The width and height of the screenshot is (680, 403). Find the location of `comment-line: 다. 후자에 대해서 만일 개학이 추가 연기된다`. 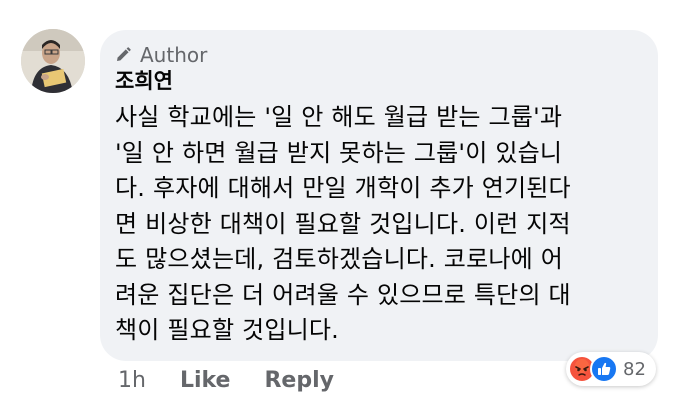

comment-line: 다. 후자에 대해서 만일 개학이 추가 연기된다 is located at coordinates (343, 188).